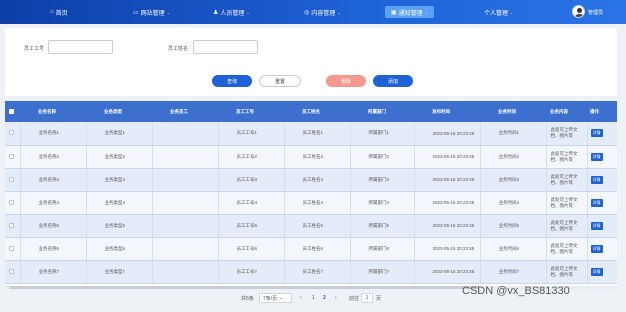 Image resolution: width=626 pixels, height=312 pixels. I want to click on nav-personal-label: 个人管理, so click(496, 13).